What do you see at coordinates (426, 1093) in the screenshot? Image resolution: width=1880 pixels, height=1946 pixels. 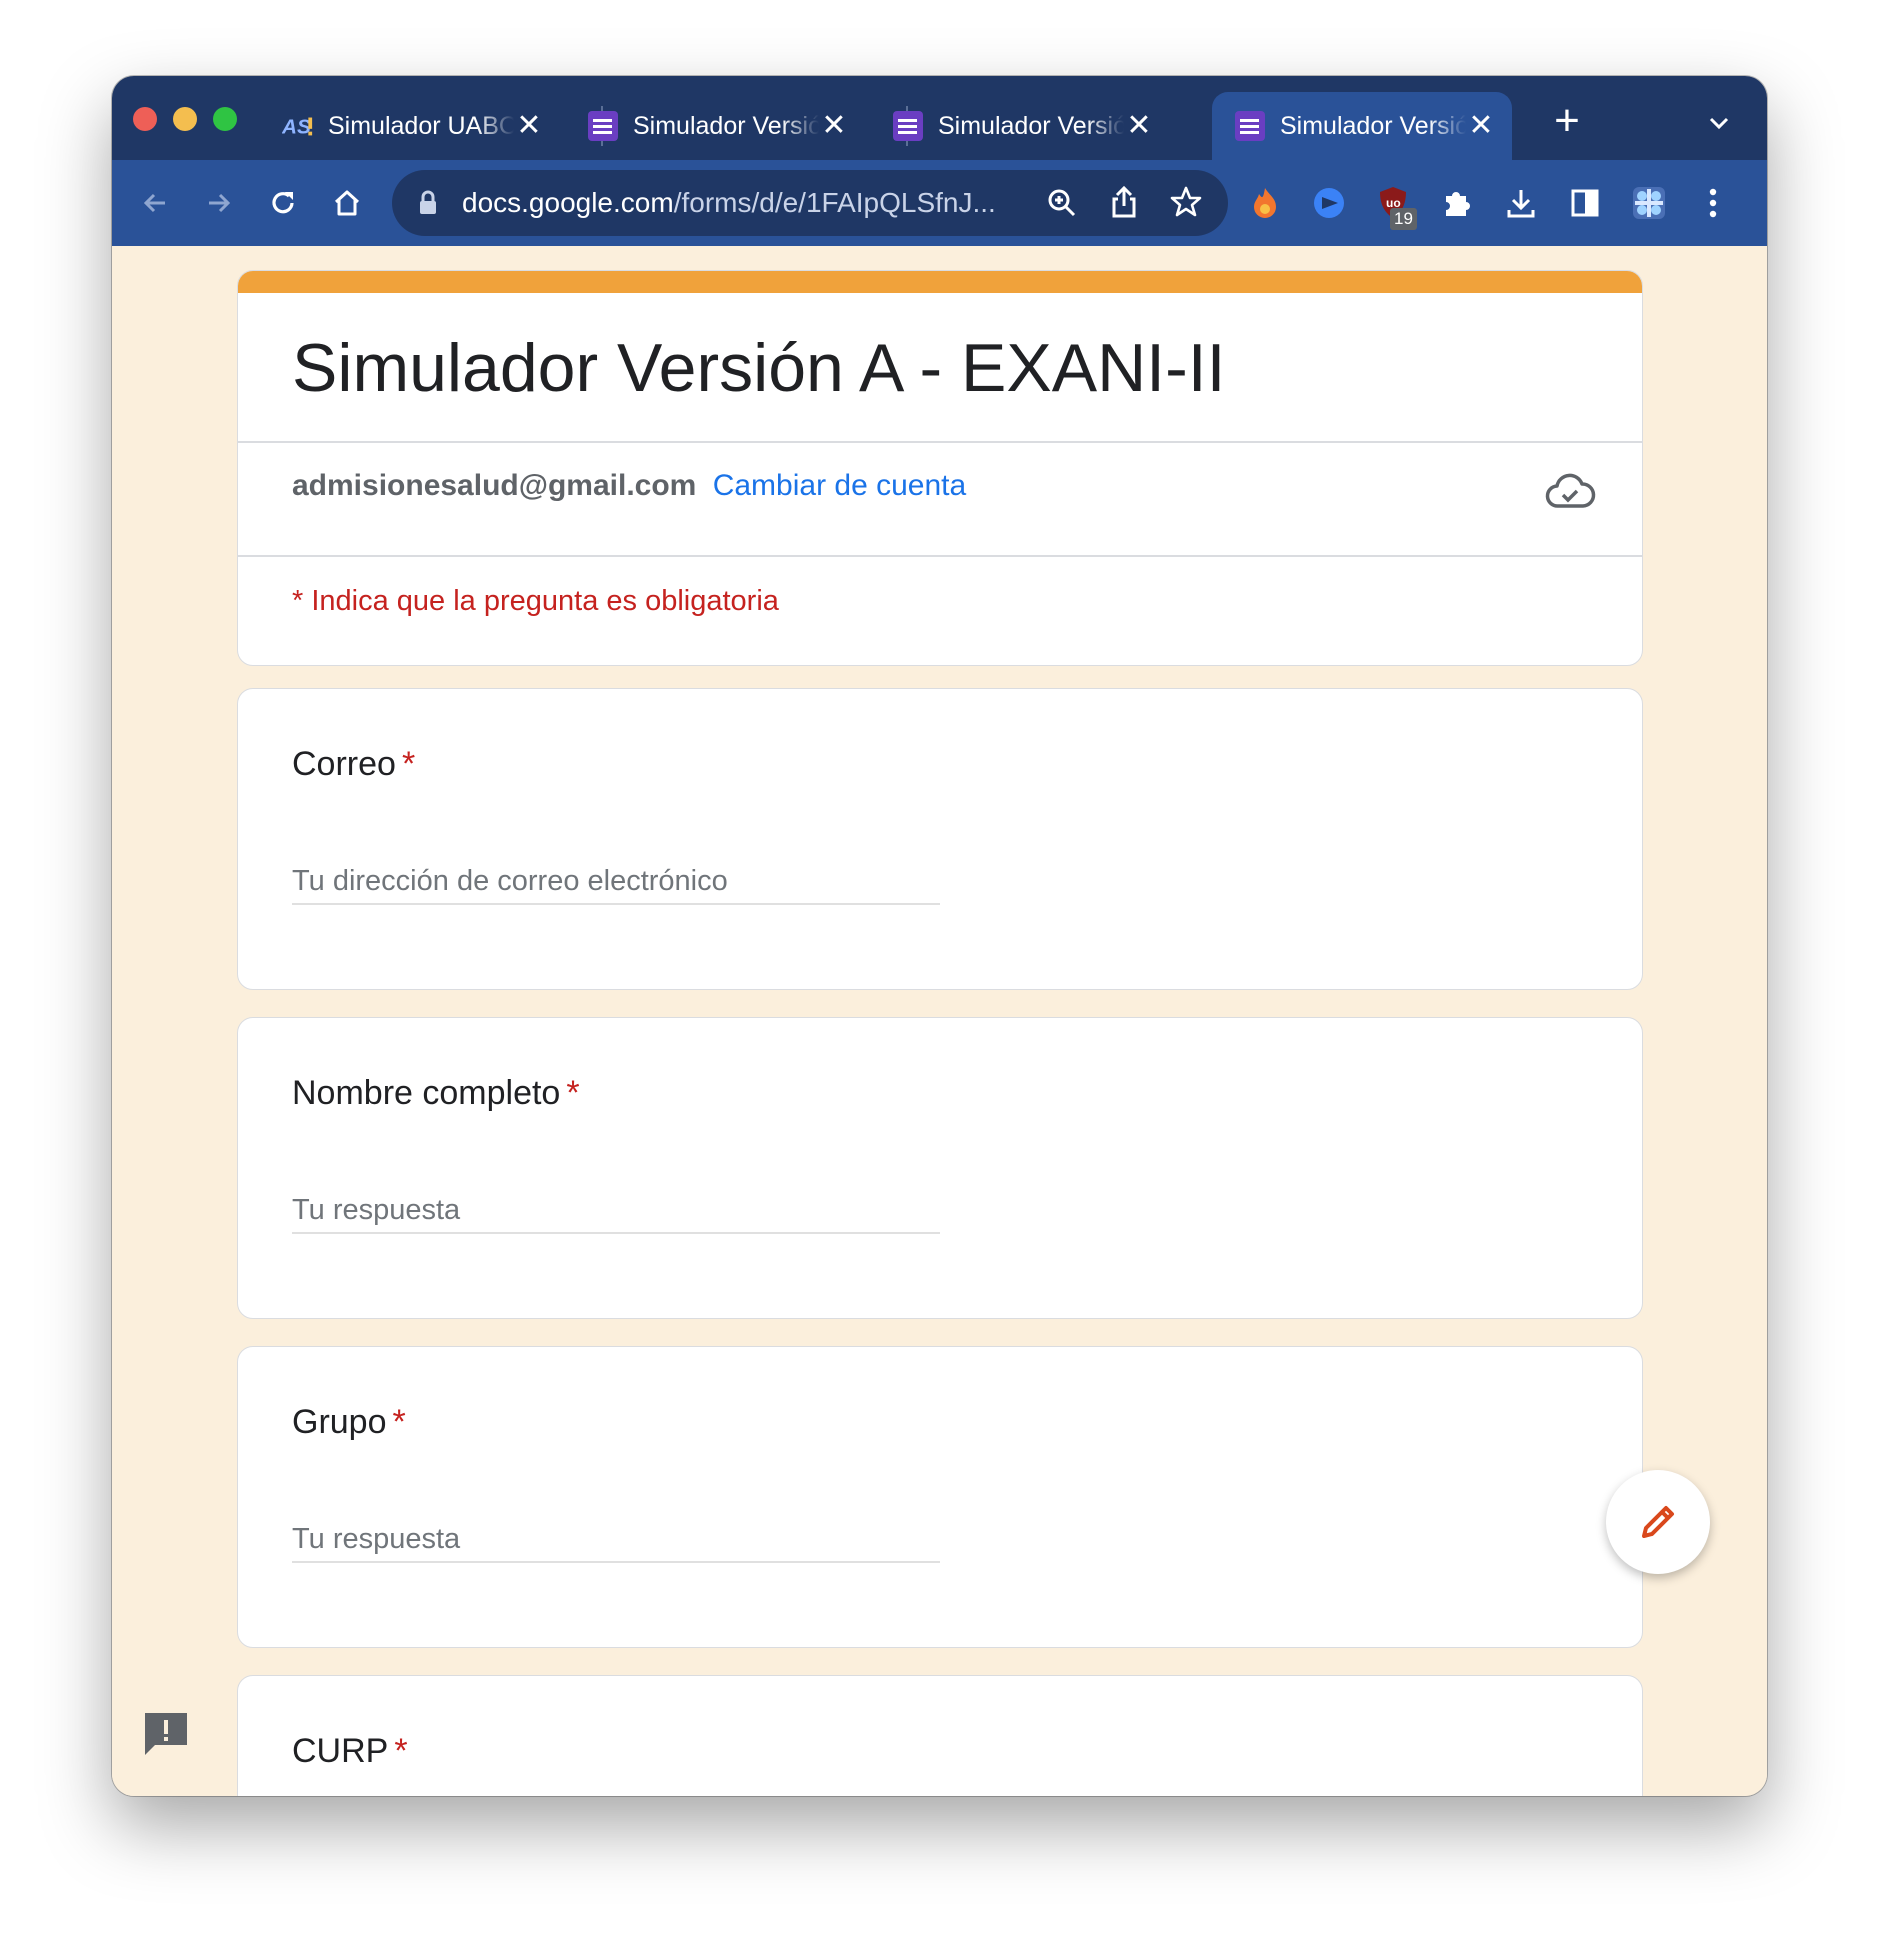 I see `question-label: Nombre completo` at bounding box center [426, 1093].